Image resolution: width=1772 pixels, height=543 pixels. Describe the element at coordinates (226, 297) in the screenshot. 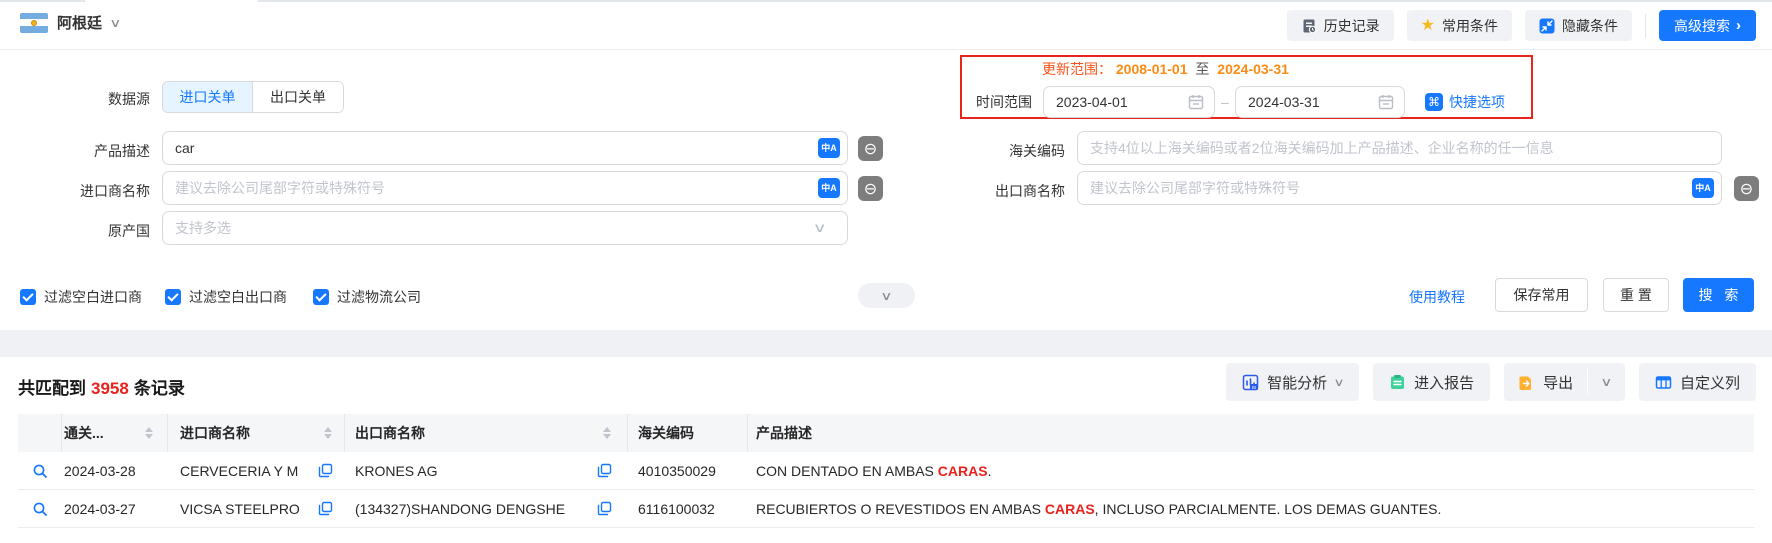

I see `filter-blank-exporter-checkbox: 过滤空白出口商` at that location.